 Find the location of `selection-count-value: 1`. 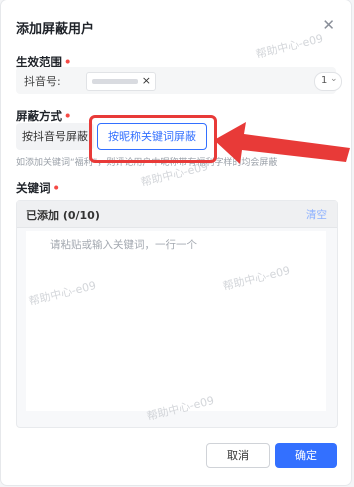

selection-count-value: 1 is located at coordinates (324, 80).